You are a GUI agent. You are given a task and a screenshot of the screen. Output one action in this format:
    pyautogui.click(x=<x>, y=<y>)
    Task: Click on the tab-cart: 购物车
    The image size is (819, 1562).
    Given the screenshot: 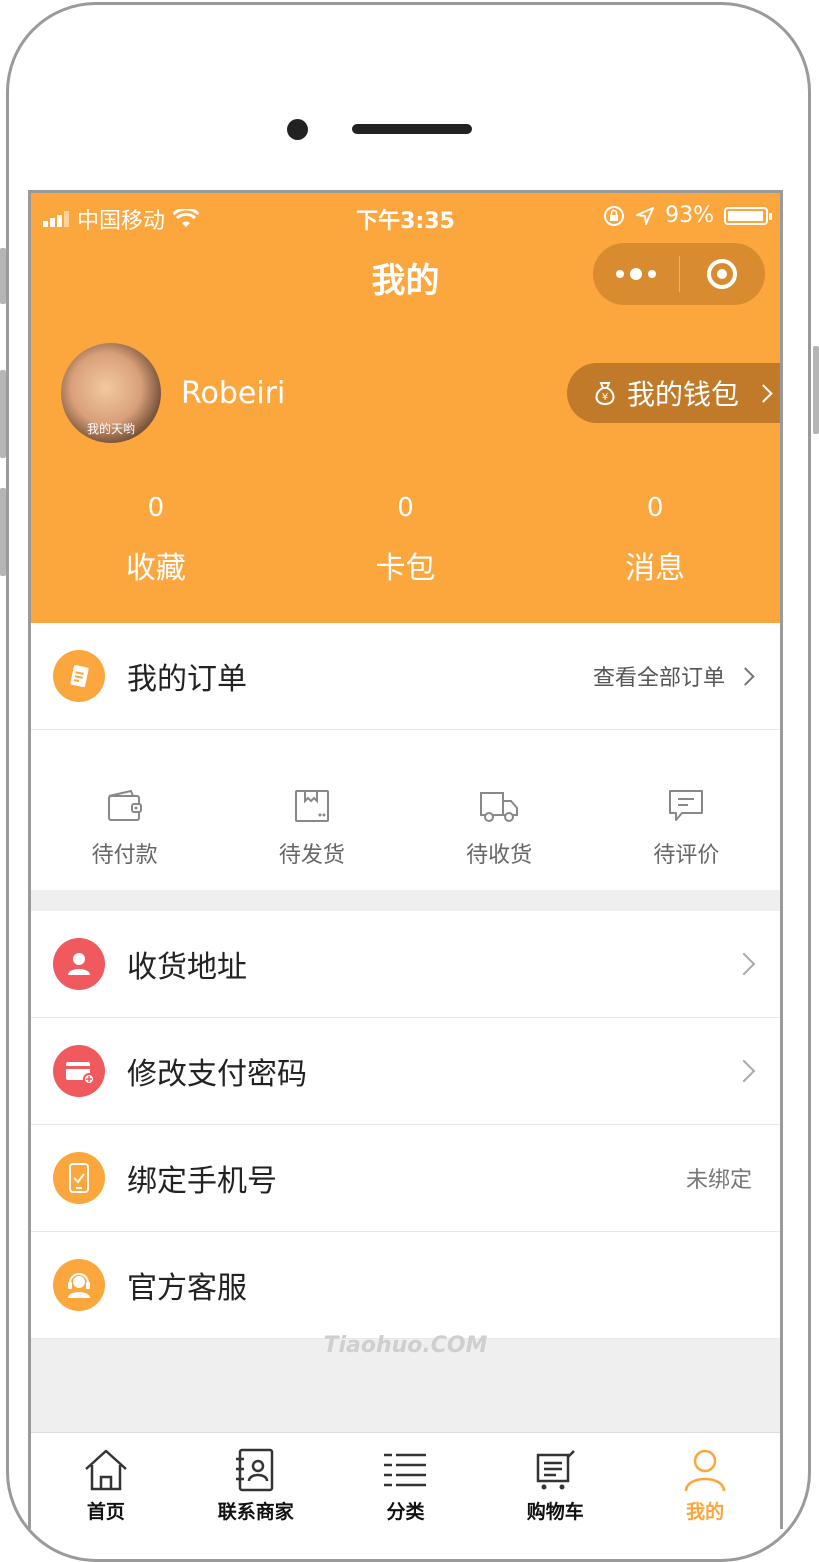 What is the action you would take?
    pyautogui.click(x=555, y=1481)
    